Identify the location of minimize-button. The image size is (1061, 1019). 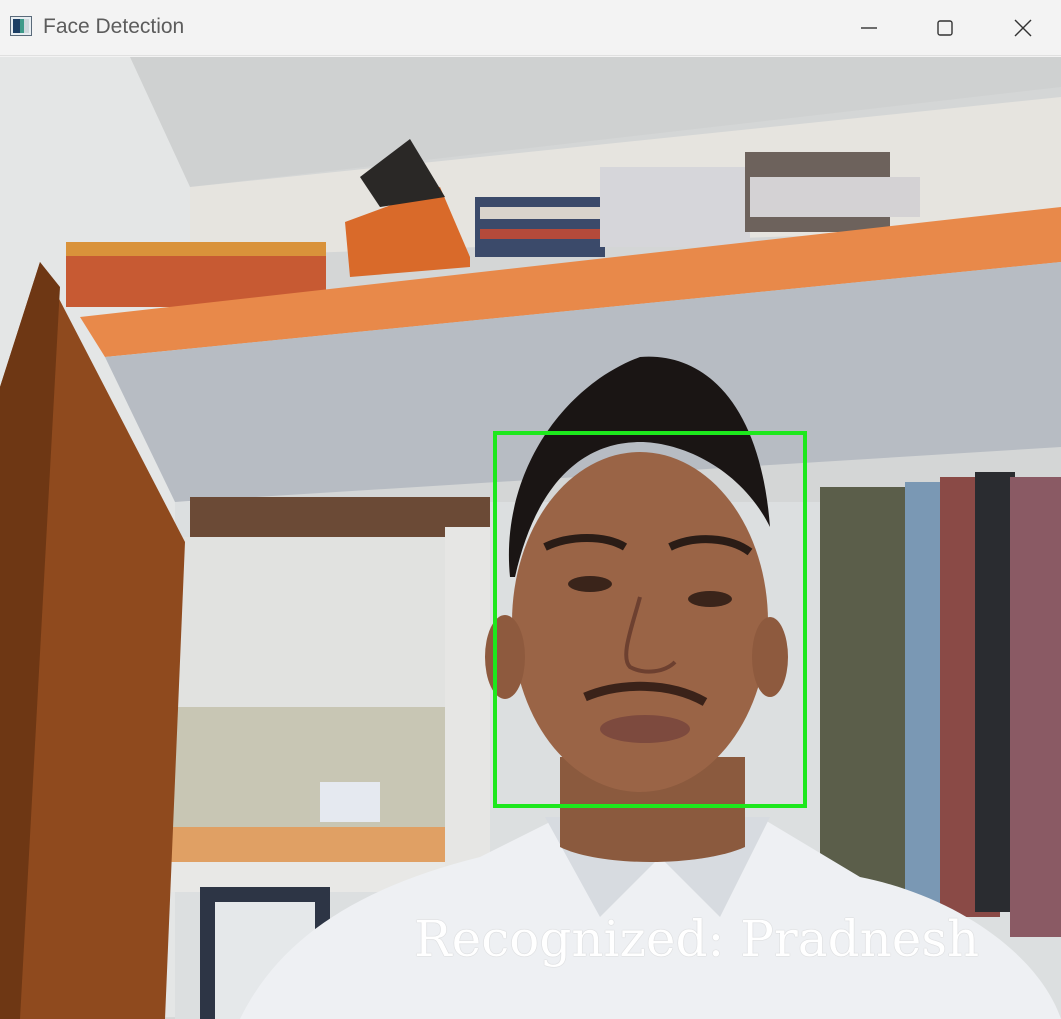
(869, 28).